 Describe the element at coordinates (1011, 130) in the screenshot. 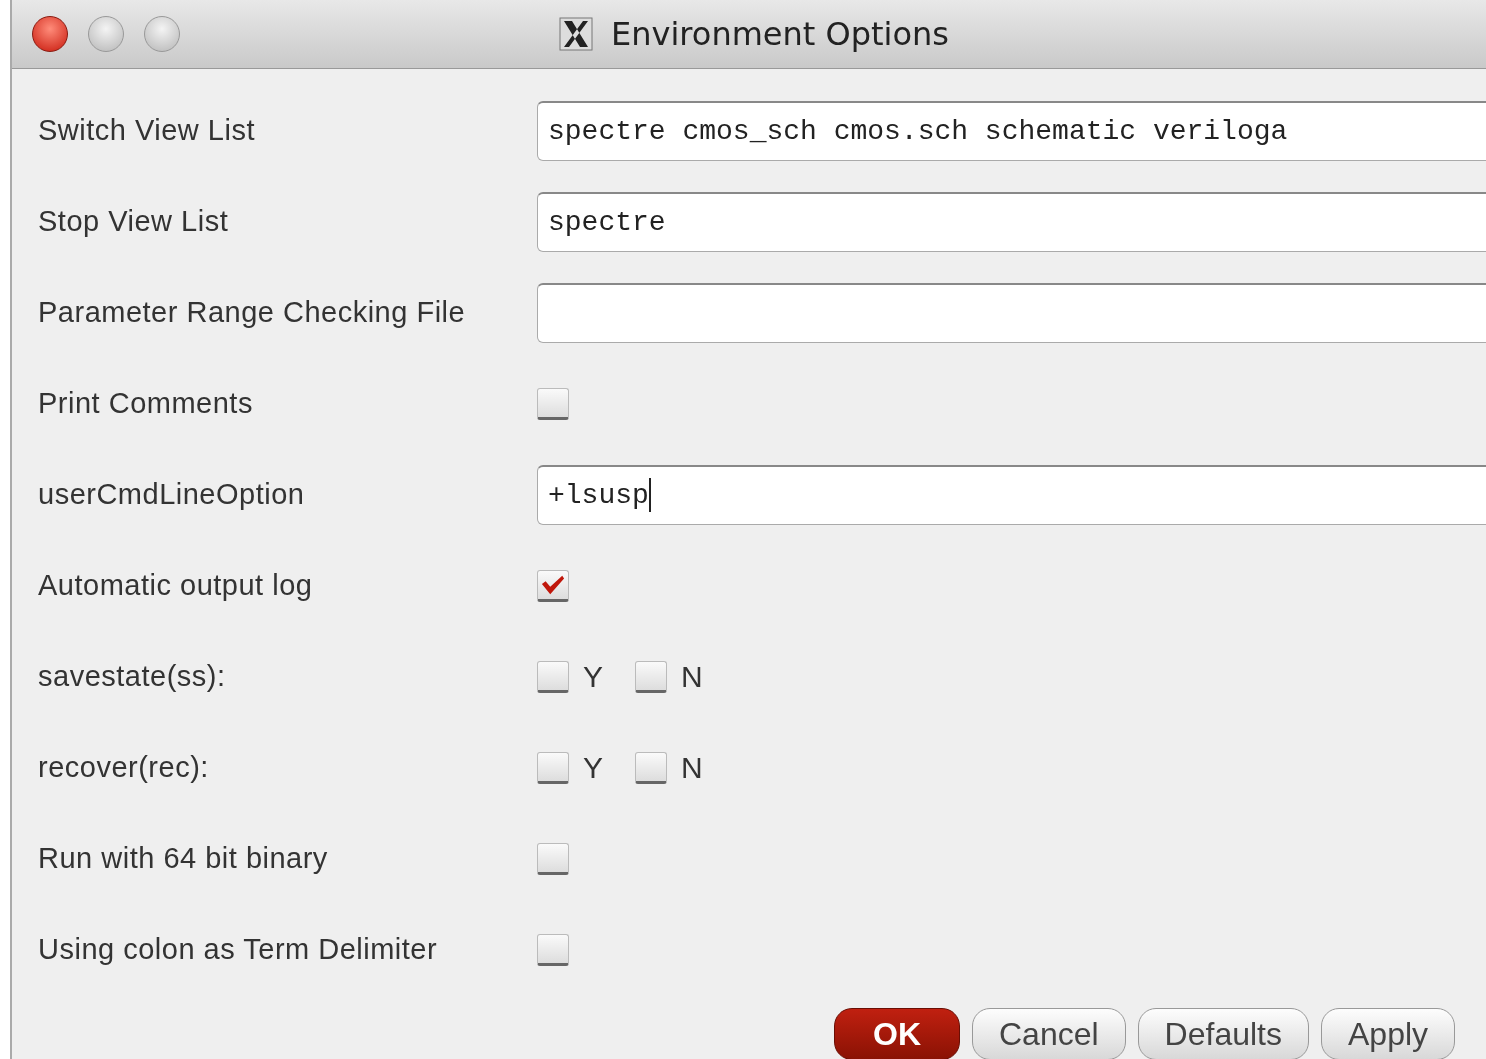

I see `input-field: spectre cmos_sch cmos.sch schematic veriloga` at that location.